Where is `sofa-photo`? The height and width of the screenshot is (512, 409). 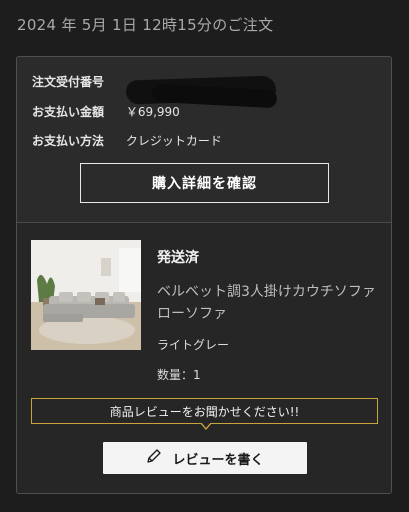 sofa-photo is located at coordinates (86, 295).